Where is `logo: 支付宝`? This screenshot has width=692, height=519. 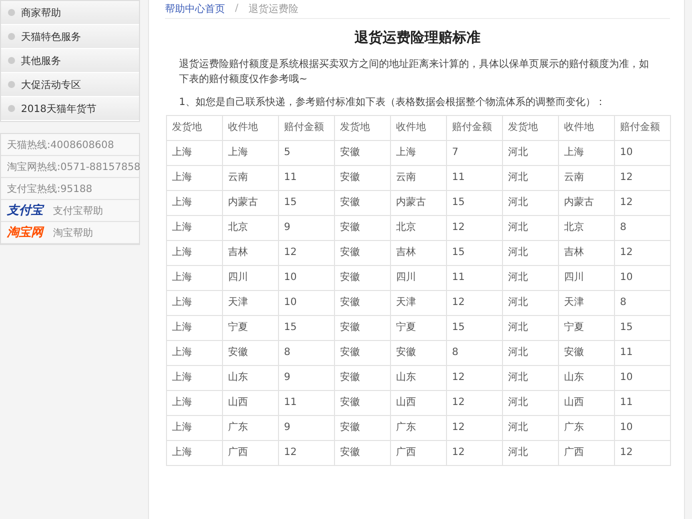
logo: 支付宝 is located at coordinates (25, 210).